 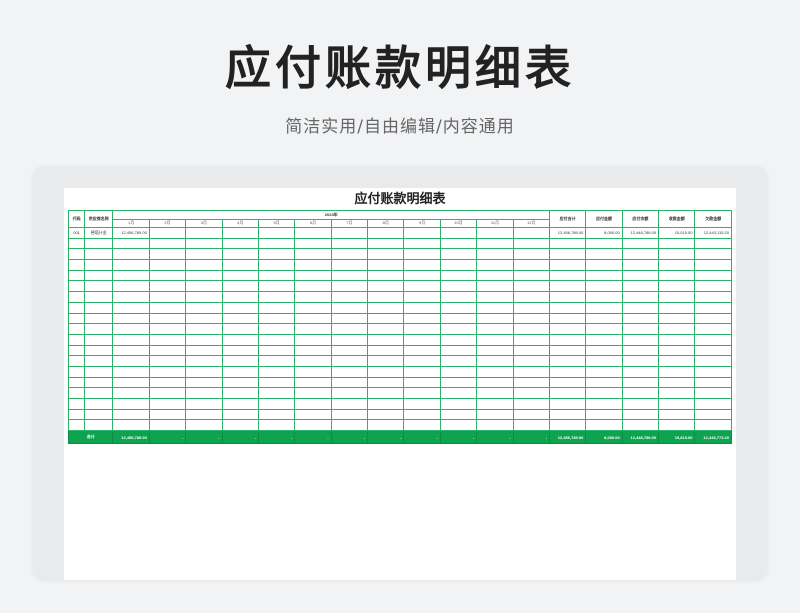 What do you see at coordinates (713, 233) in the screenshot?
I see `cell-settled-amount: 12,443,115.20` at bounding box center [713, 233].